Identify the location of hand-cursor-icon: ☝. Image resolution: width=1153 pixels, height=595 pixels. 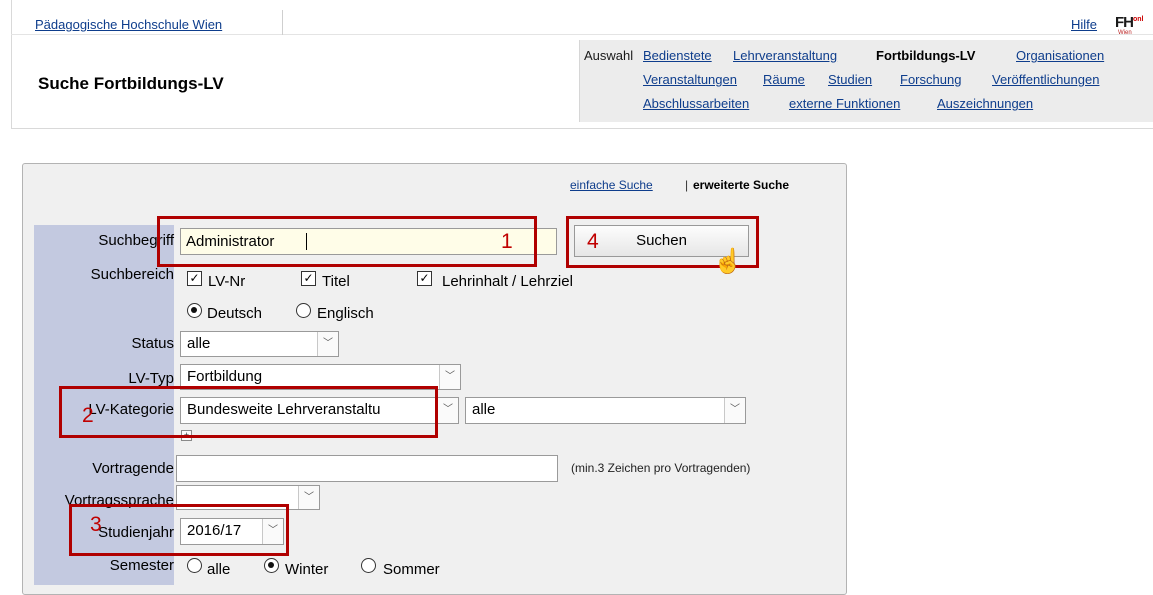
(728, 261).